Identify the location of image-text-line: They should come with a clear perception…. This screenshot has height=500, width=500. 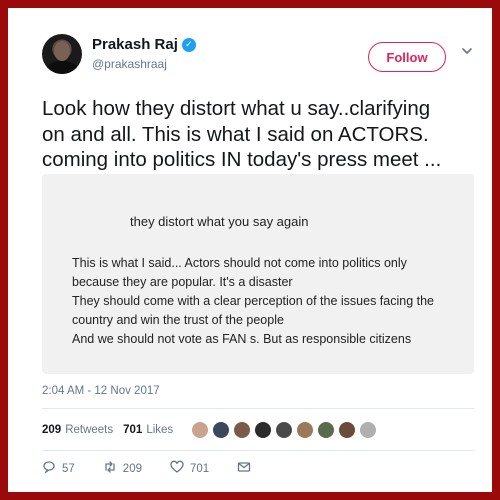
(253, 301).